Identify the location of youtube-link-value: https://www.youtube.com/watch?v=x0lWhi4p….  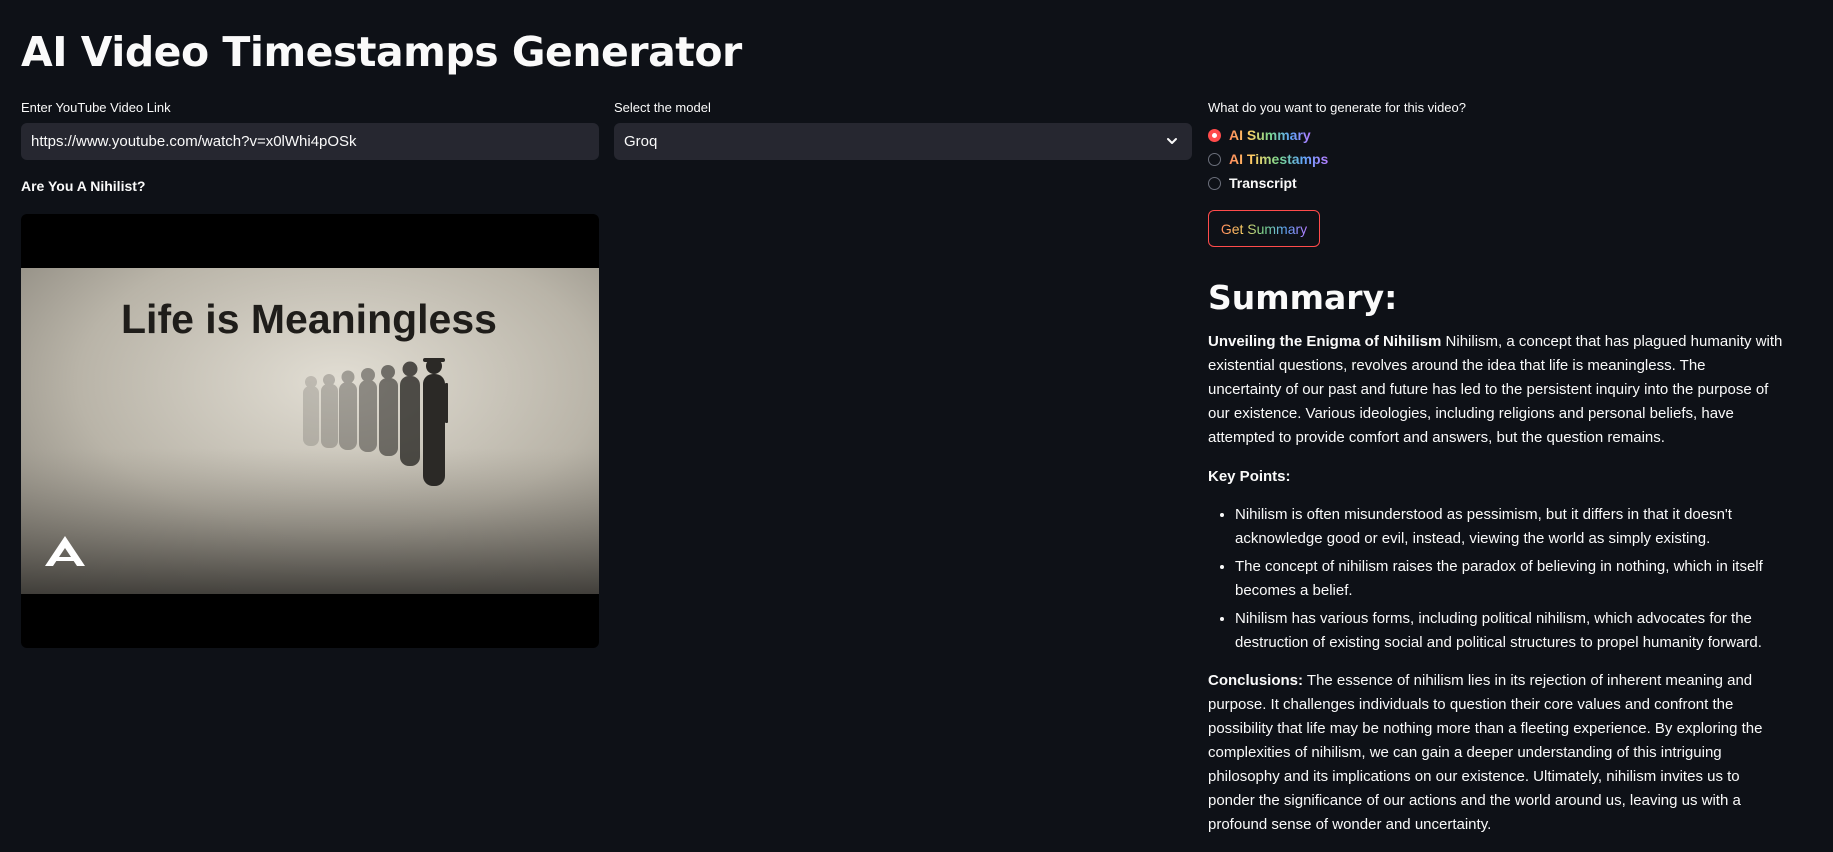
(194, 141).